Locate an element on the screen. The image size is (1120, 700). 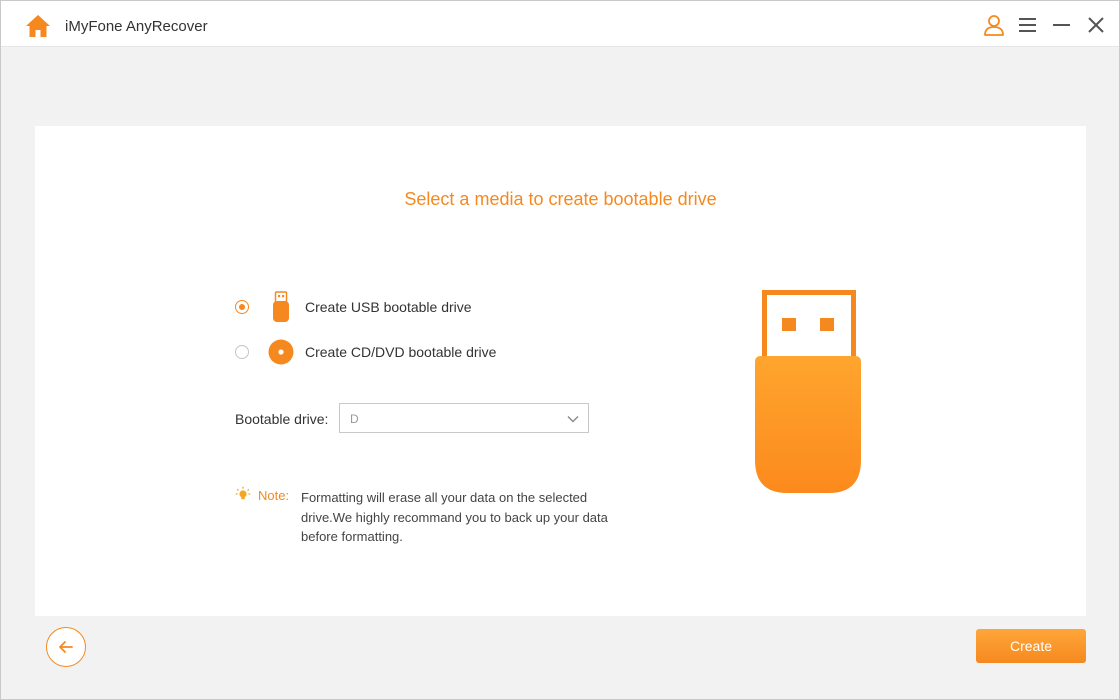
create-button: Create is located at coordinates (1031, 646).